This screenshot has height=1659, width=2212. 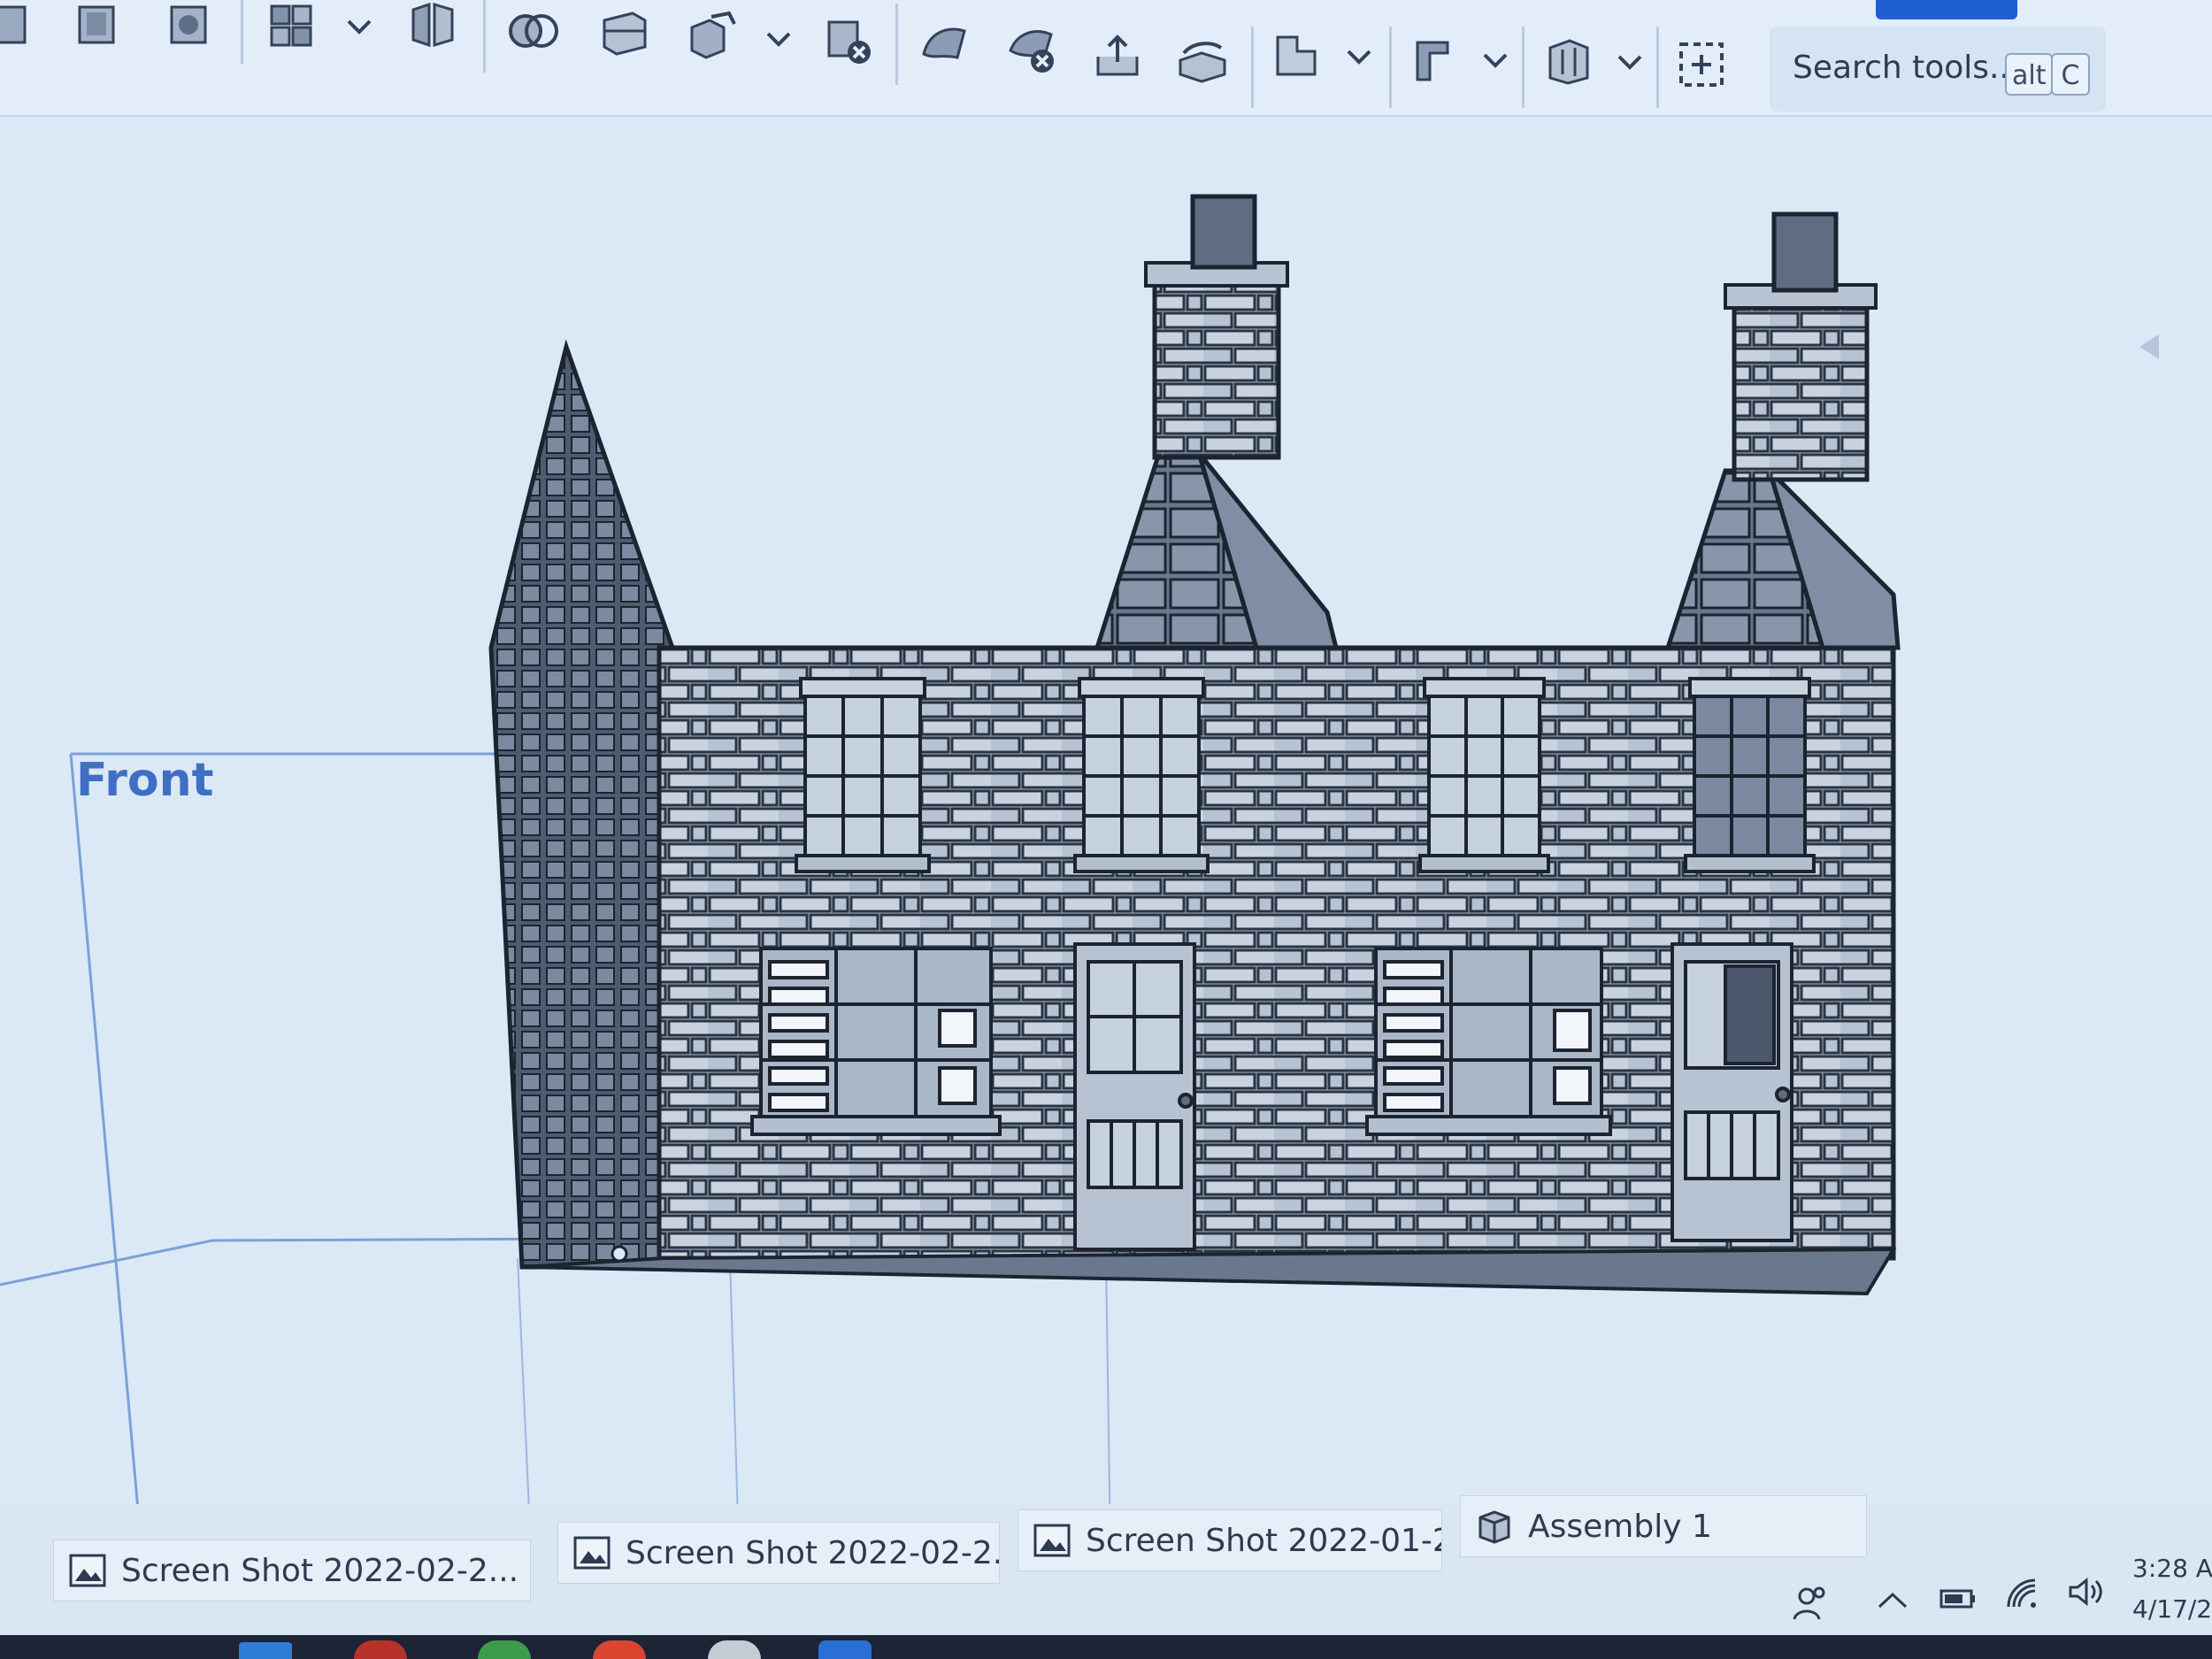 I want to click on replace-face-icon, so click(x=1203, y=59).